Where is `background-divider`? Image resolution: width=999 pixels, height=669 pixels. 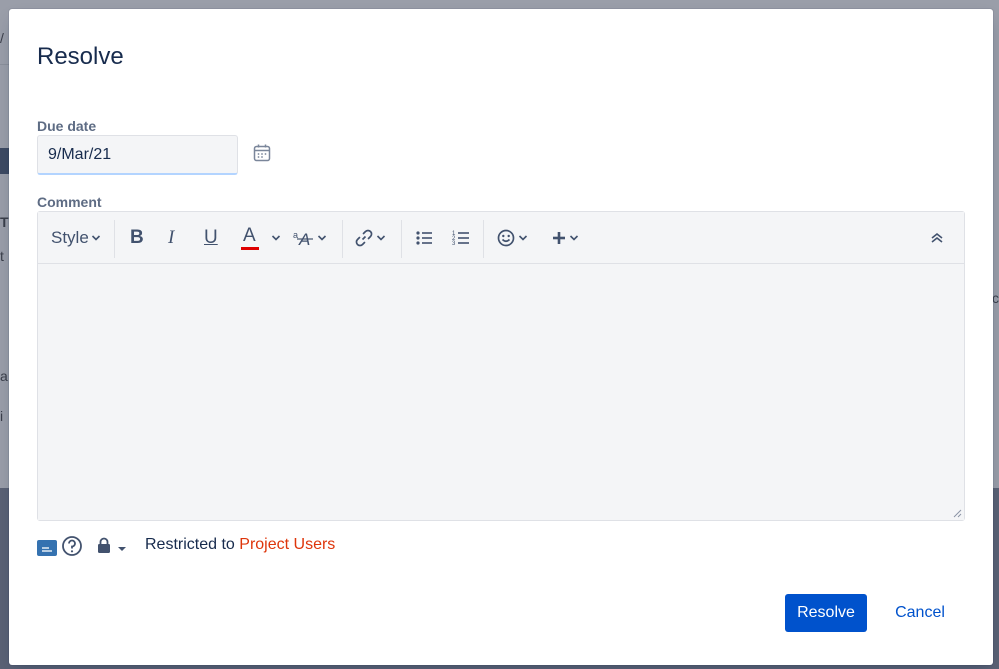
background-divider is located at coordinates (4, 64).